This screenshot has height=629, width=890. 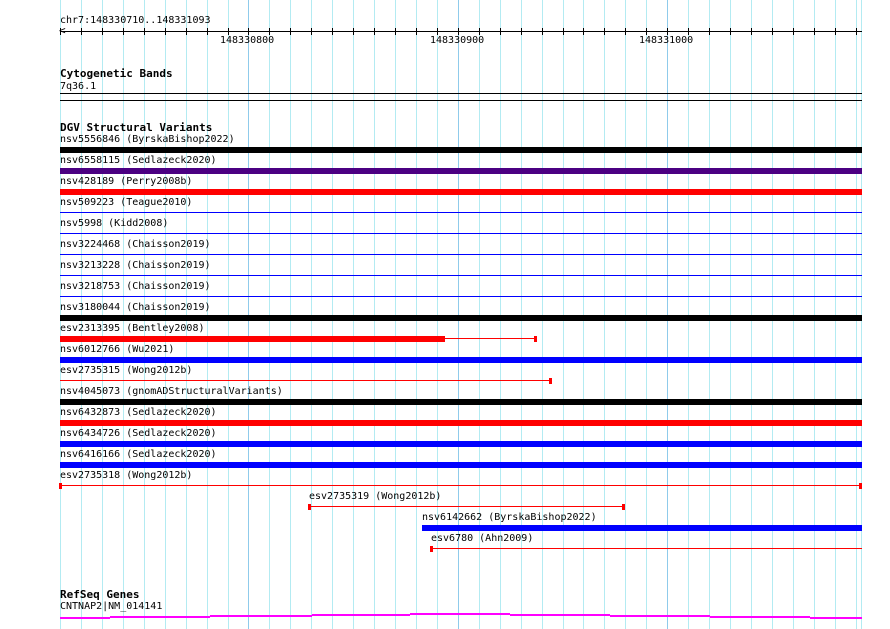 What do you see at coordinates (116, 73) in the screenshot?
I see `cytoband-track-title: Cytogenetic Bands` at bounding box center [116, 73].